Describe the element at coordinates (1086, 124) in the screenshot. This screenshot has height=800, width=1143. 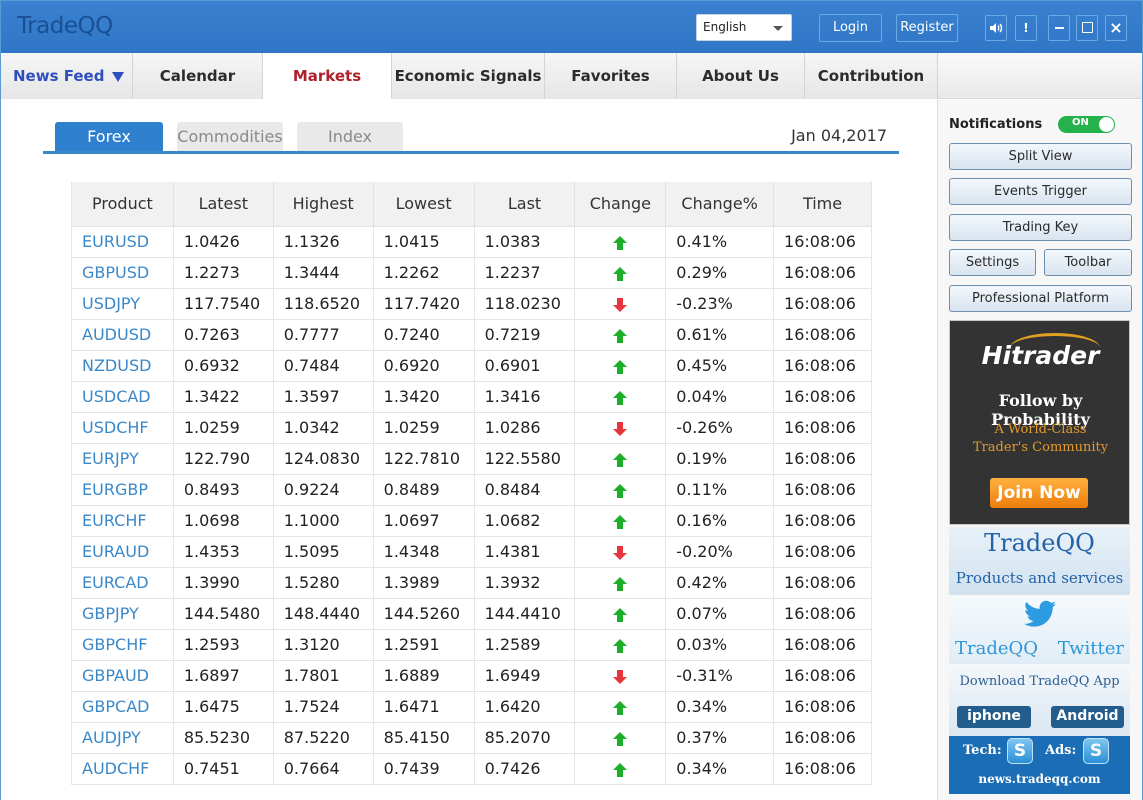
I see `notifications-toggle: ON` at that location.